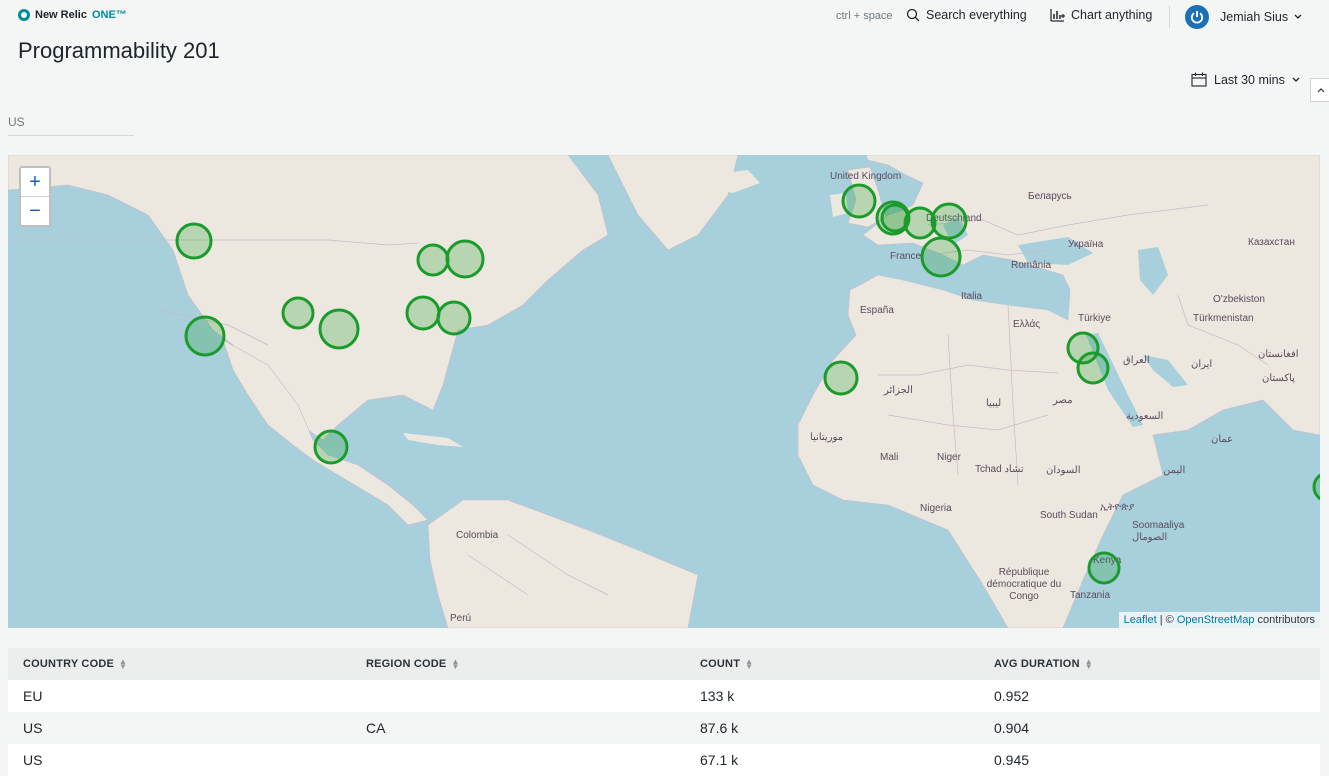  Describe the element at coordinates (1149, 664) in the screenshot. I see `column-header-avg-duration: AVG DURATION ▲ ▼` at that location.